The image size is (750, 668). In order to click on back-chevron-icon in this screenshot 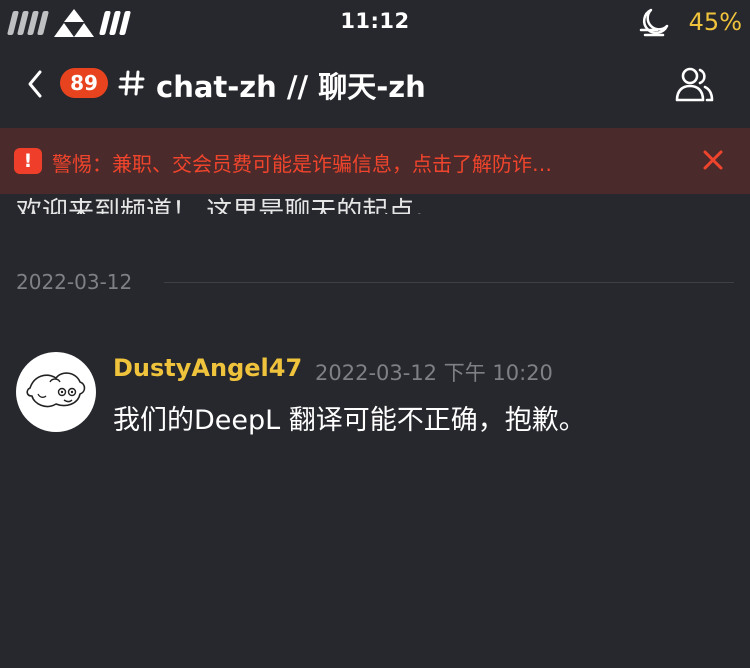, I will do `click(36, 84)`.